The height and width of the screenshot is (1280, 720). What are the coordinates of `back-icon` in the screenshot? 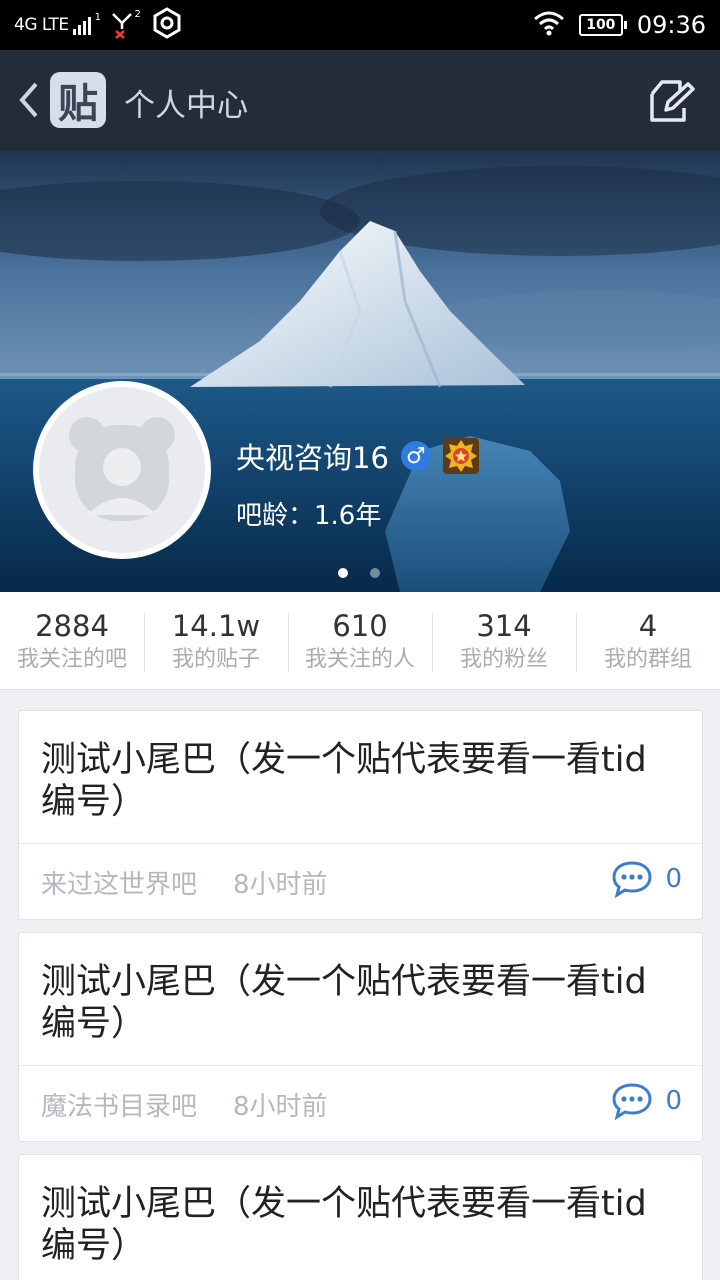 It's located at (28, 100).